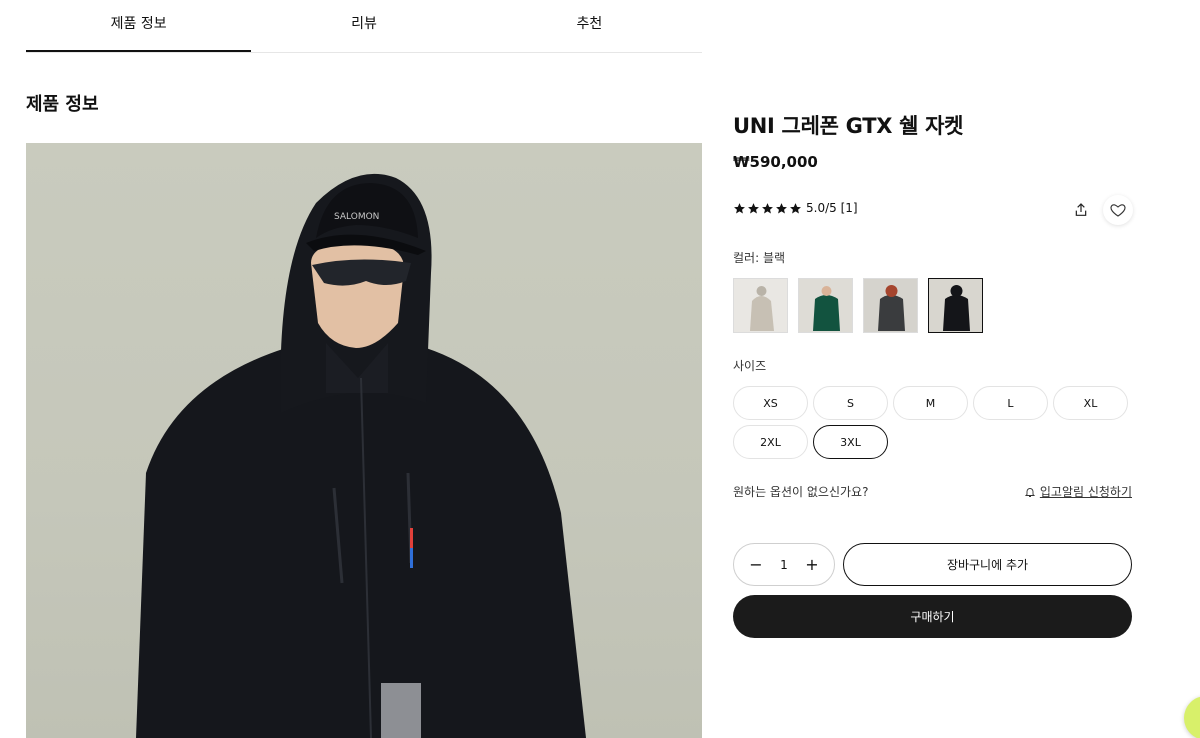 The image size is (1200, 738). What do you see at coordinates (825, 305) in the screenshot?
I see `color-swatch-green` at bounding box center [825, 305].